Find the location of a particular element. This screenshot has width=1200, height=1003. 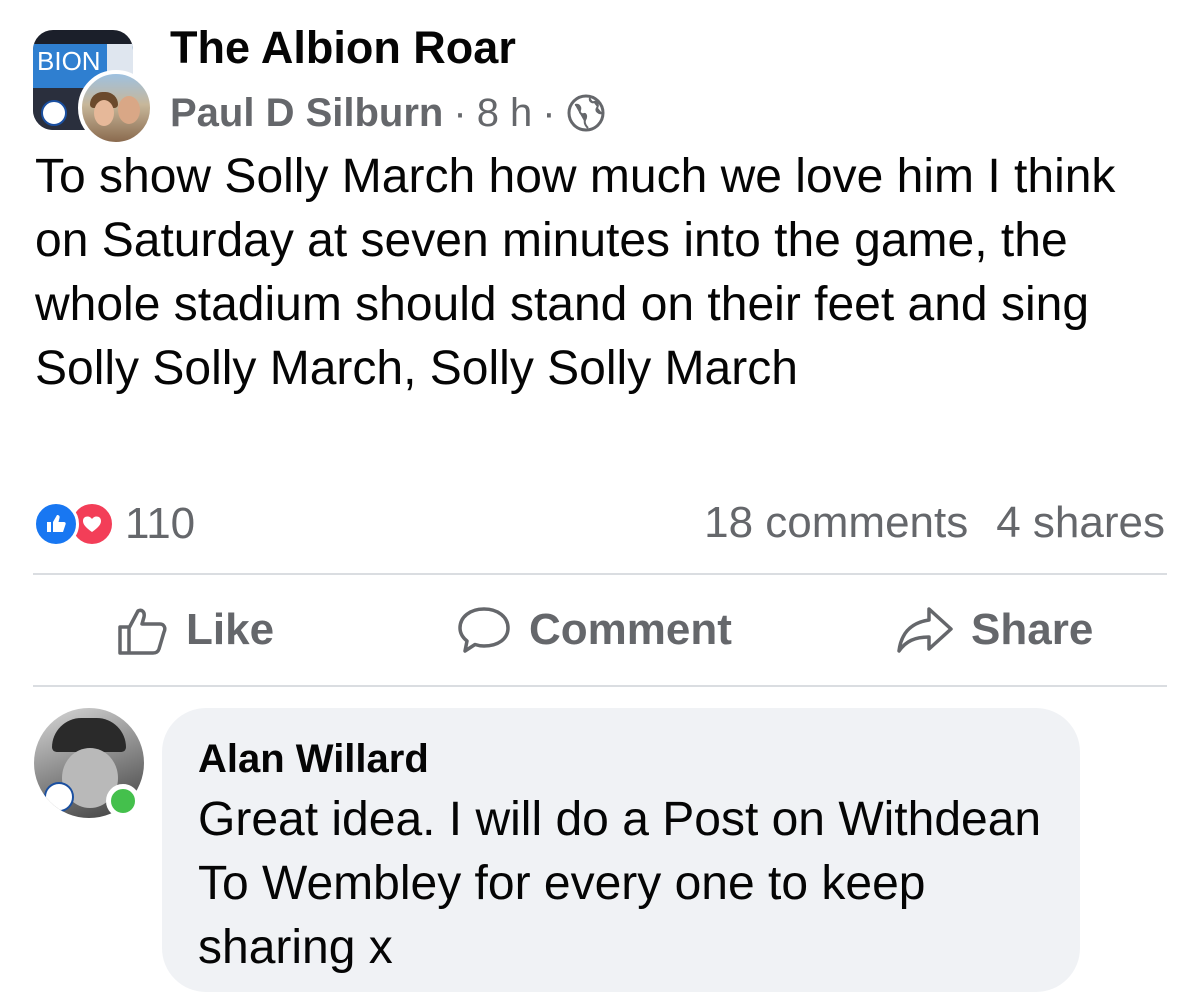

post-meta: Paul D Silburn · 8 h · is located at coordinates (388, 113).